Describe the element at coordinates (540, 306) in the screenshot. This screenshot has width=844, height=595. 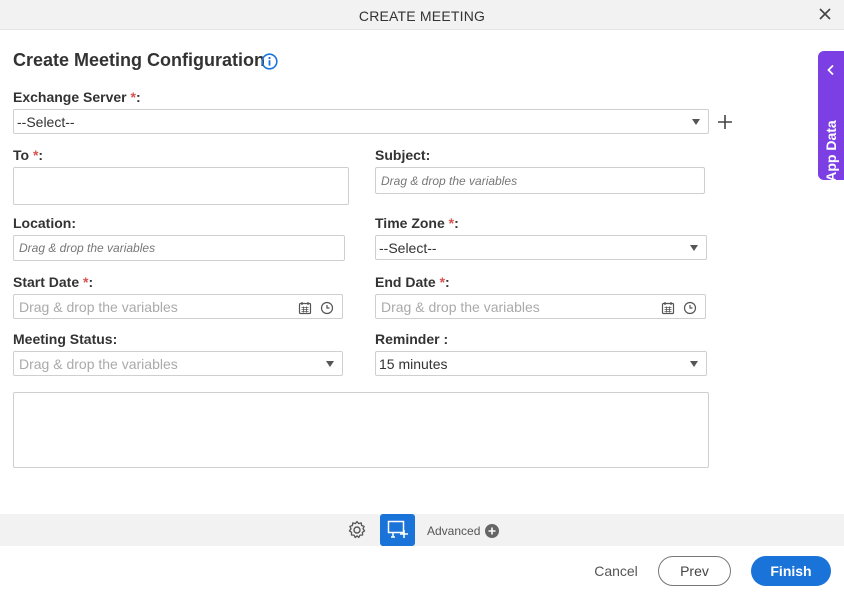
I see `end-date-field: Drag & drop the variables` at that location.